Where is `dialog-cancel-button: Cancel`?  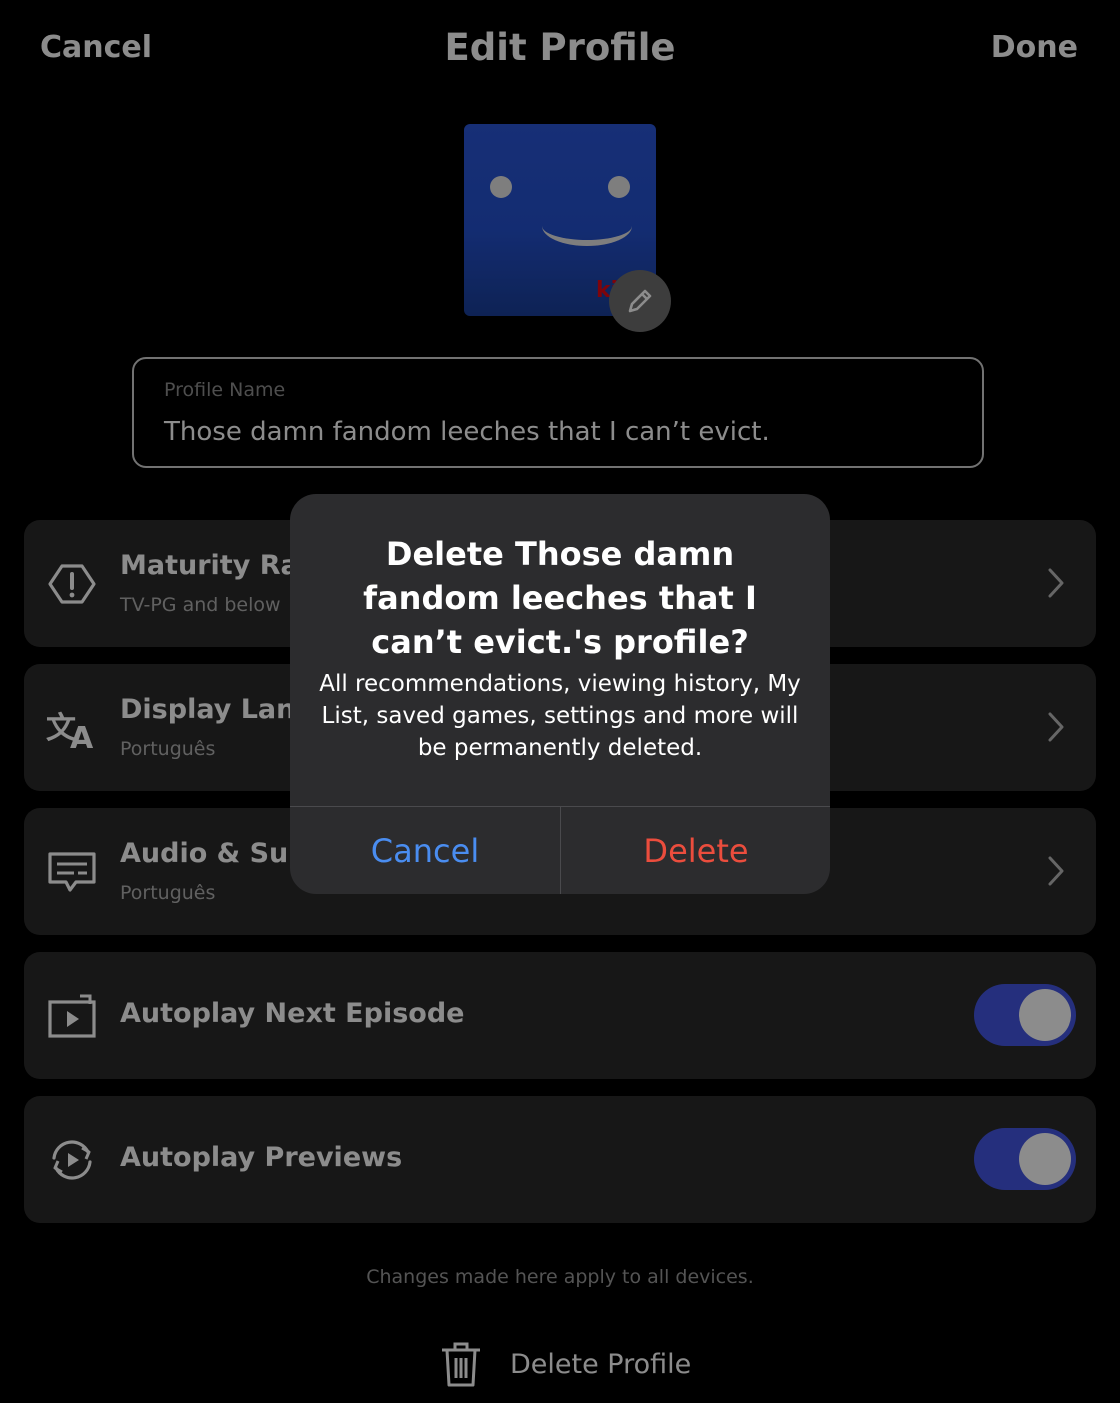
dialog-cancel-button: Cancel is located at coordinates (425, 850).